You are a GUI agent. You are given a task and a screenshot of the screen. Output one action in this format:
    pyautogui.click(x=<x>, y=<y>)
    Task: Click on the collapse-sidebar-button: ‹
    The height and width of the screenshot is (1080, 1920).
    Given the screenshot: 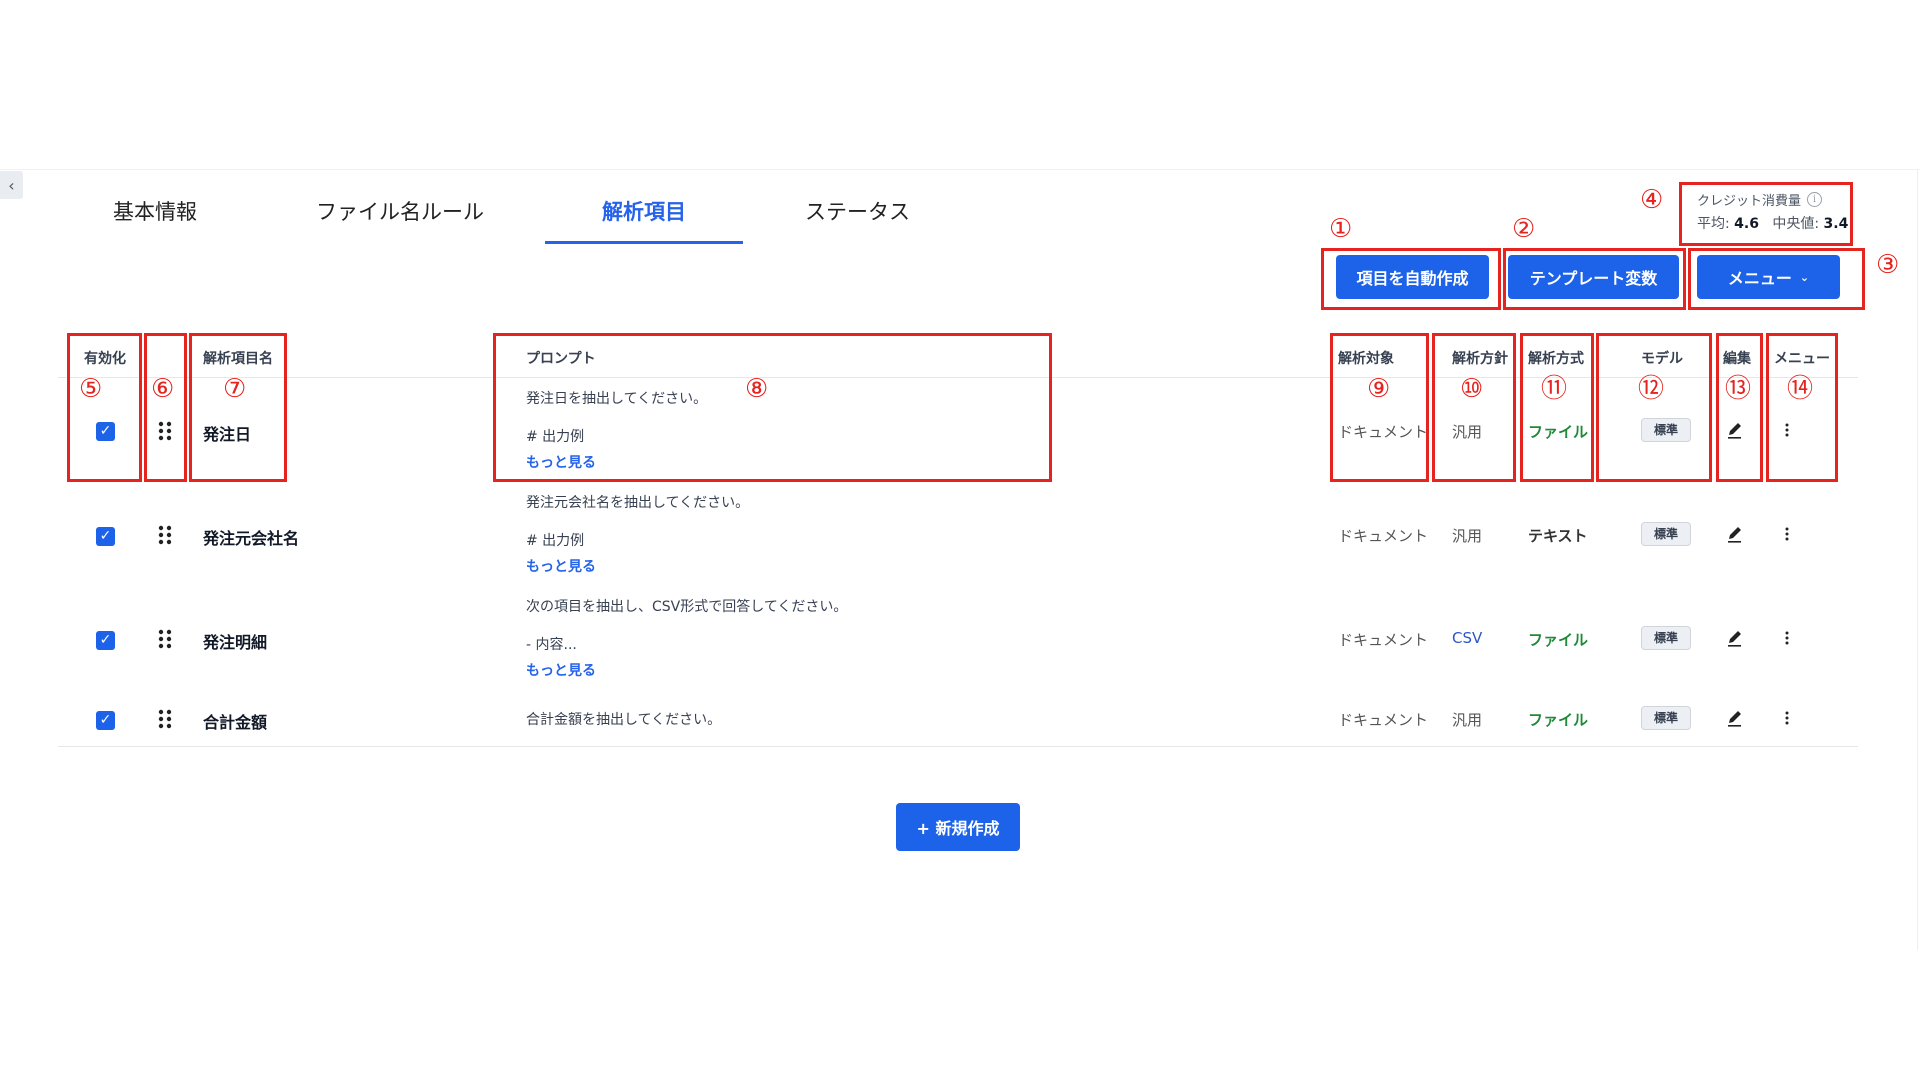 What is the action you would take?
    pyautogui.click(x=11, y=185)
    